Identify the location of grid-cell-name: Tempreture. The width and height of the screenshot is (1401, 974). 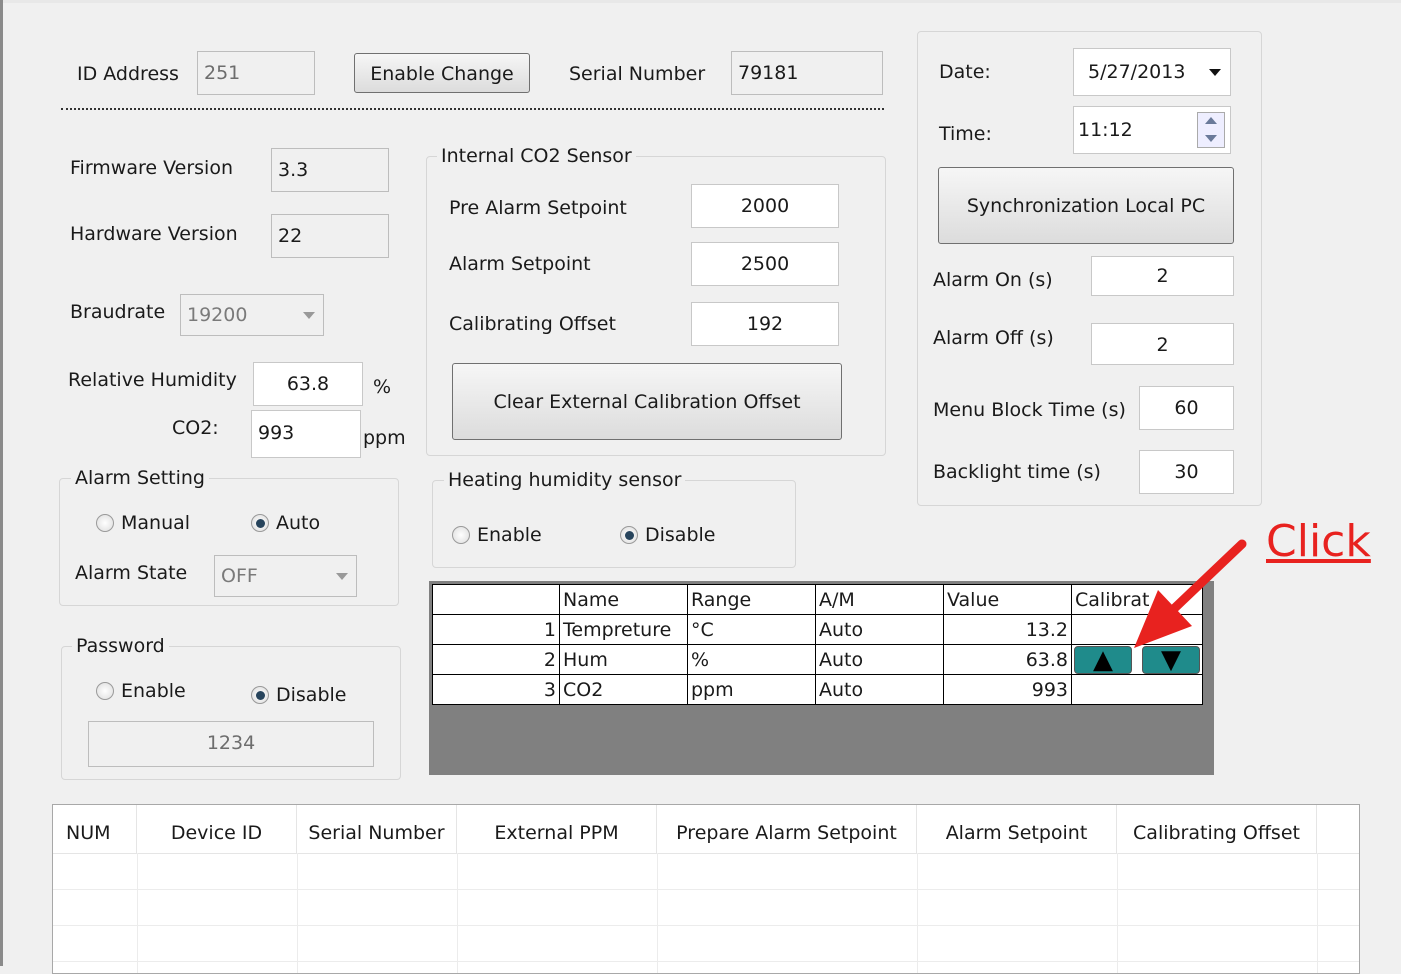
(623, 629).